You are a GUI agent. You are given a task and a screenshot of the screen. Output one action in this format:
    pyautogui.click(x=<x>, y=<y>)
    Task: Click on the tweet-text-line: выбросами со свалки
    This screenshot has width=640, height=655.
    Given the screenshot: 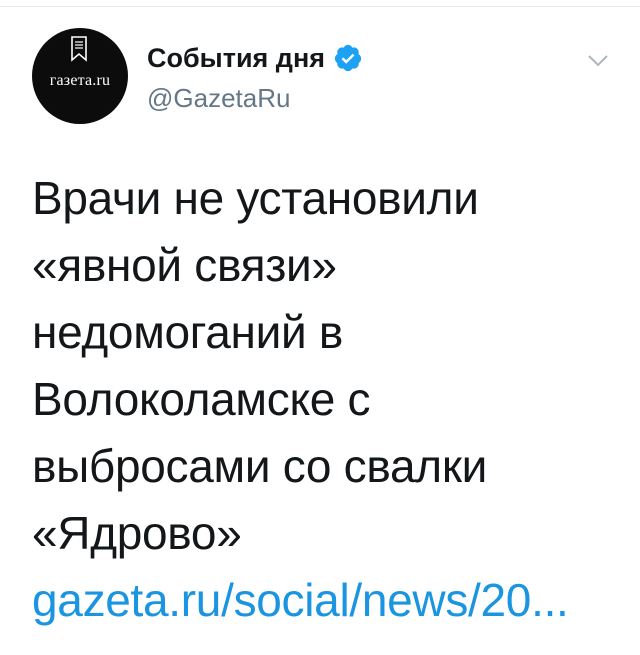 What is the action you would take?
    pyautogui.click(x=260, y=466)
    